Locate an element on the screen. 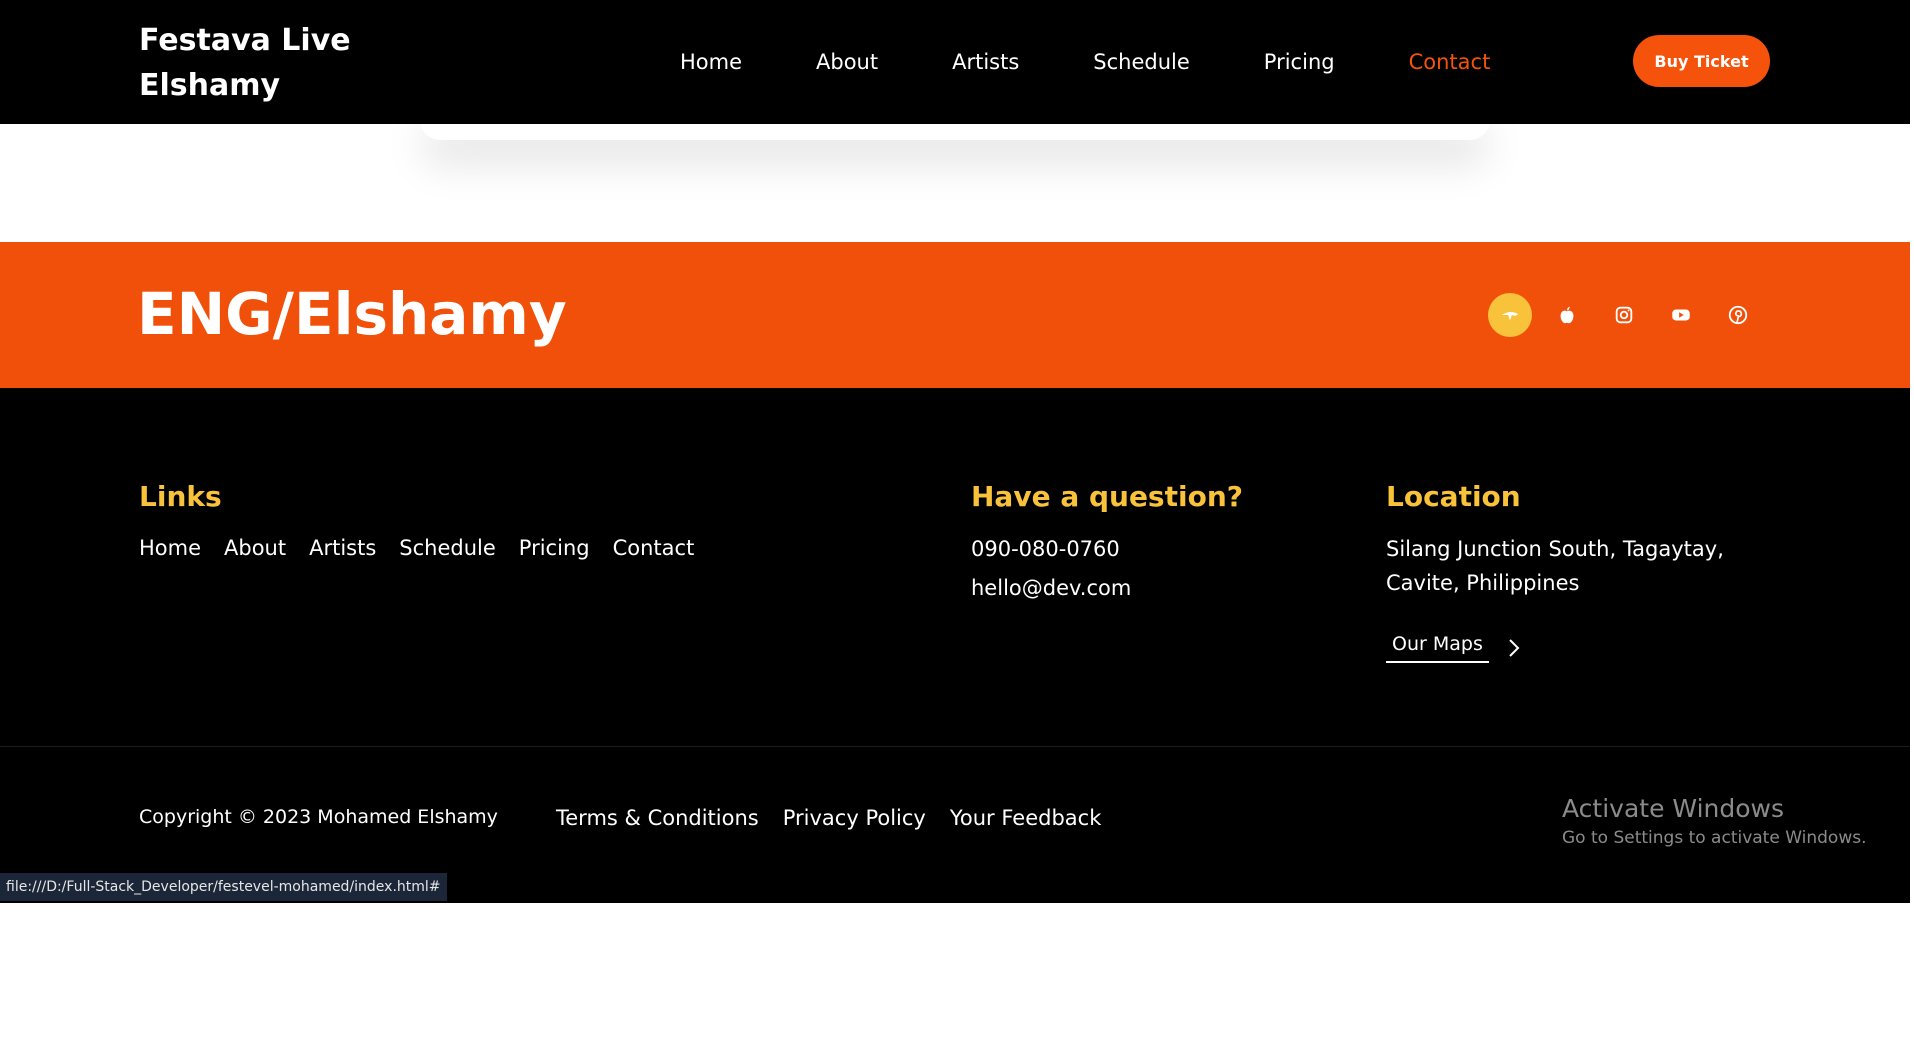 The image size is (1914, 1042). footer-link-contact: Contact is located at coordinates (654, 548).